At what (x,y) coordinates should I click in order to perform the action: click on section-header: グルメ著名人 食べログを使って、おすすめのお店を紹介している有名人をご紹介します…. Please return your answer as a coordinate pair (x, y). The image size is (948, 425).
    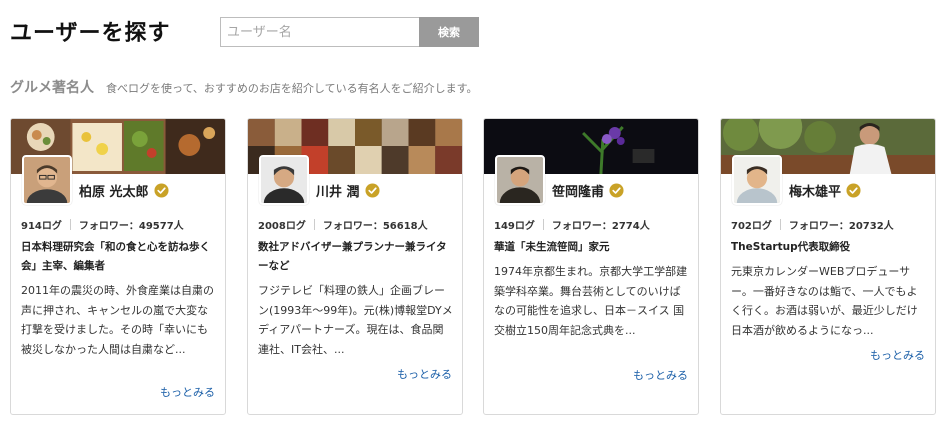
    Looking at the image, I should click on (243, 87).